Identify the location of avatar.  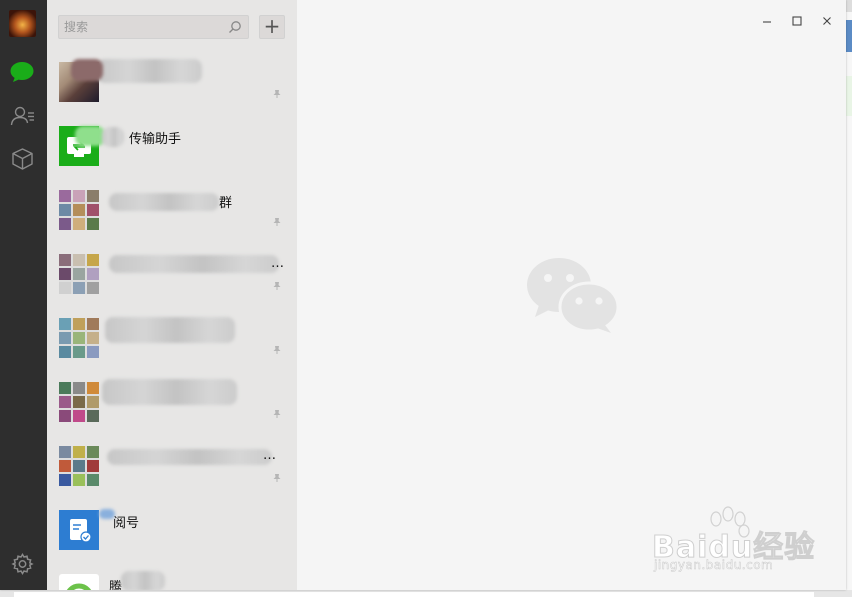
(79, 582).